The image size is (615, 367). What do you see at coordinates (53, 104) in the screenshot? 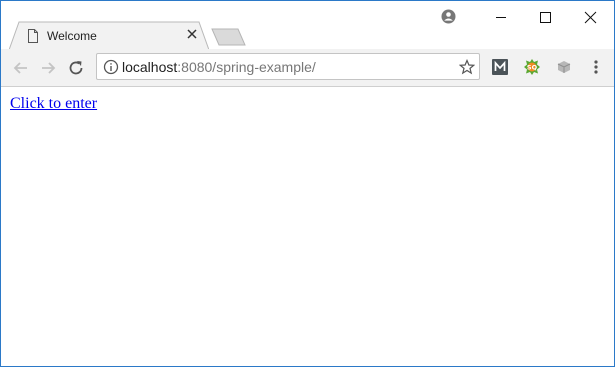
I see `enter-link: Click to enter` at bounding box center [53, 104].